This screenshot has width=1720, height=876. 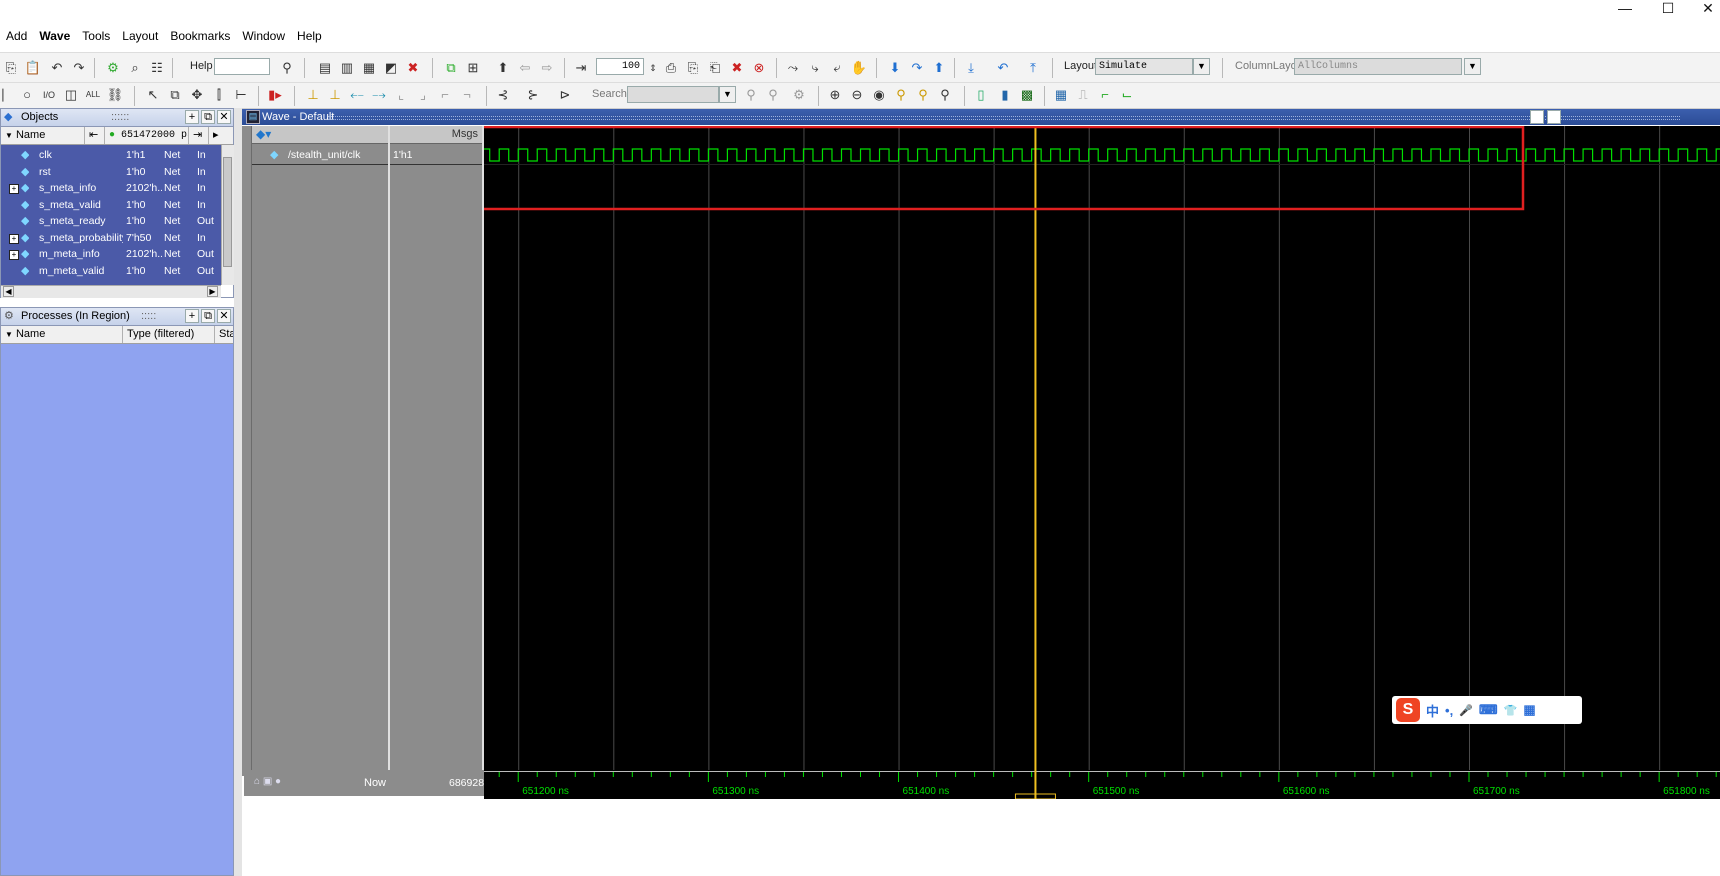 I want to click on dock-left-icon: ▯, so click(x=981, y=95).